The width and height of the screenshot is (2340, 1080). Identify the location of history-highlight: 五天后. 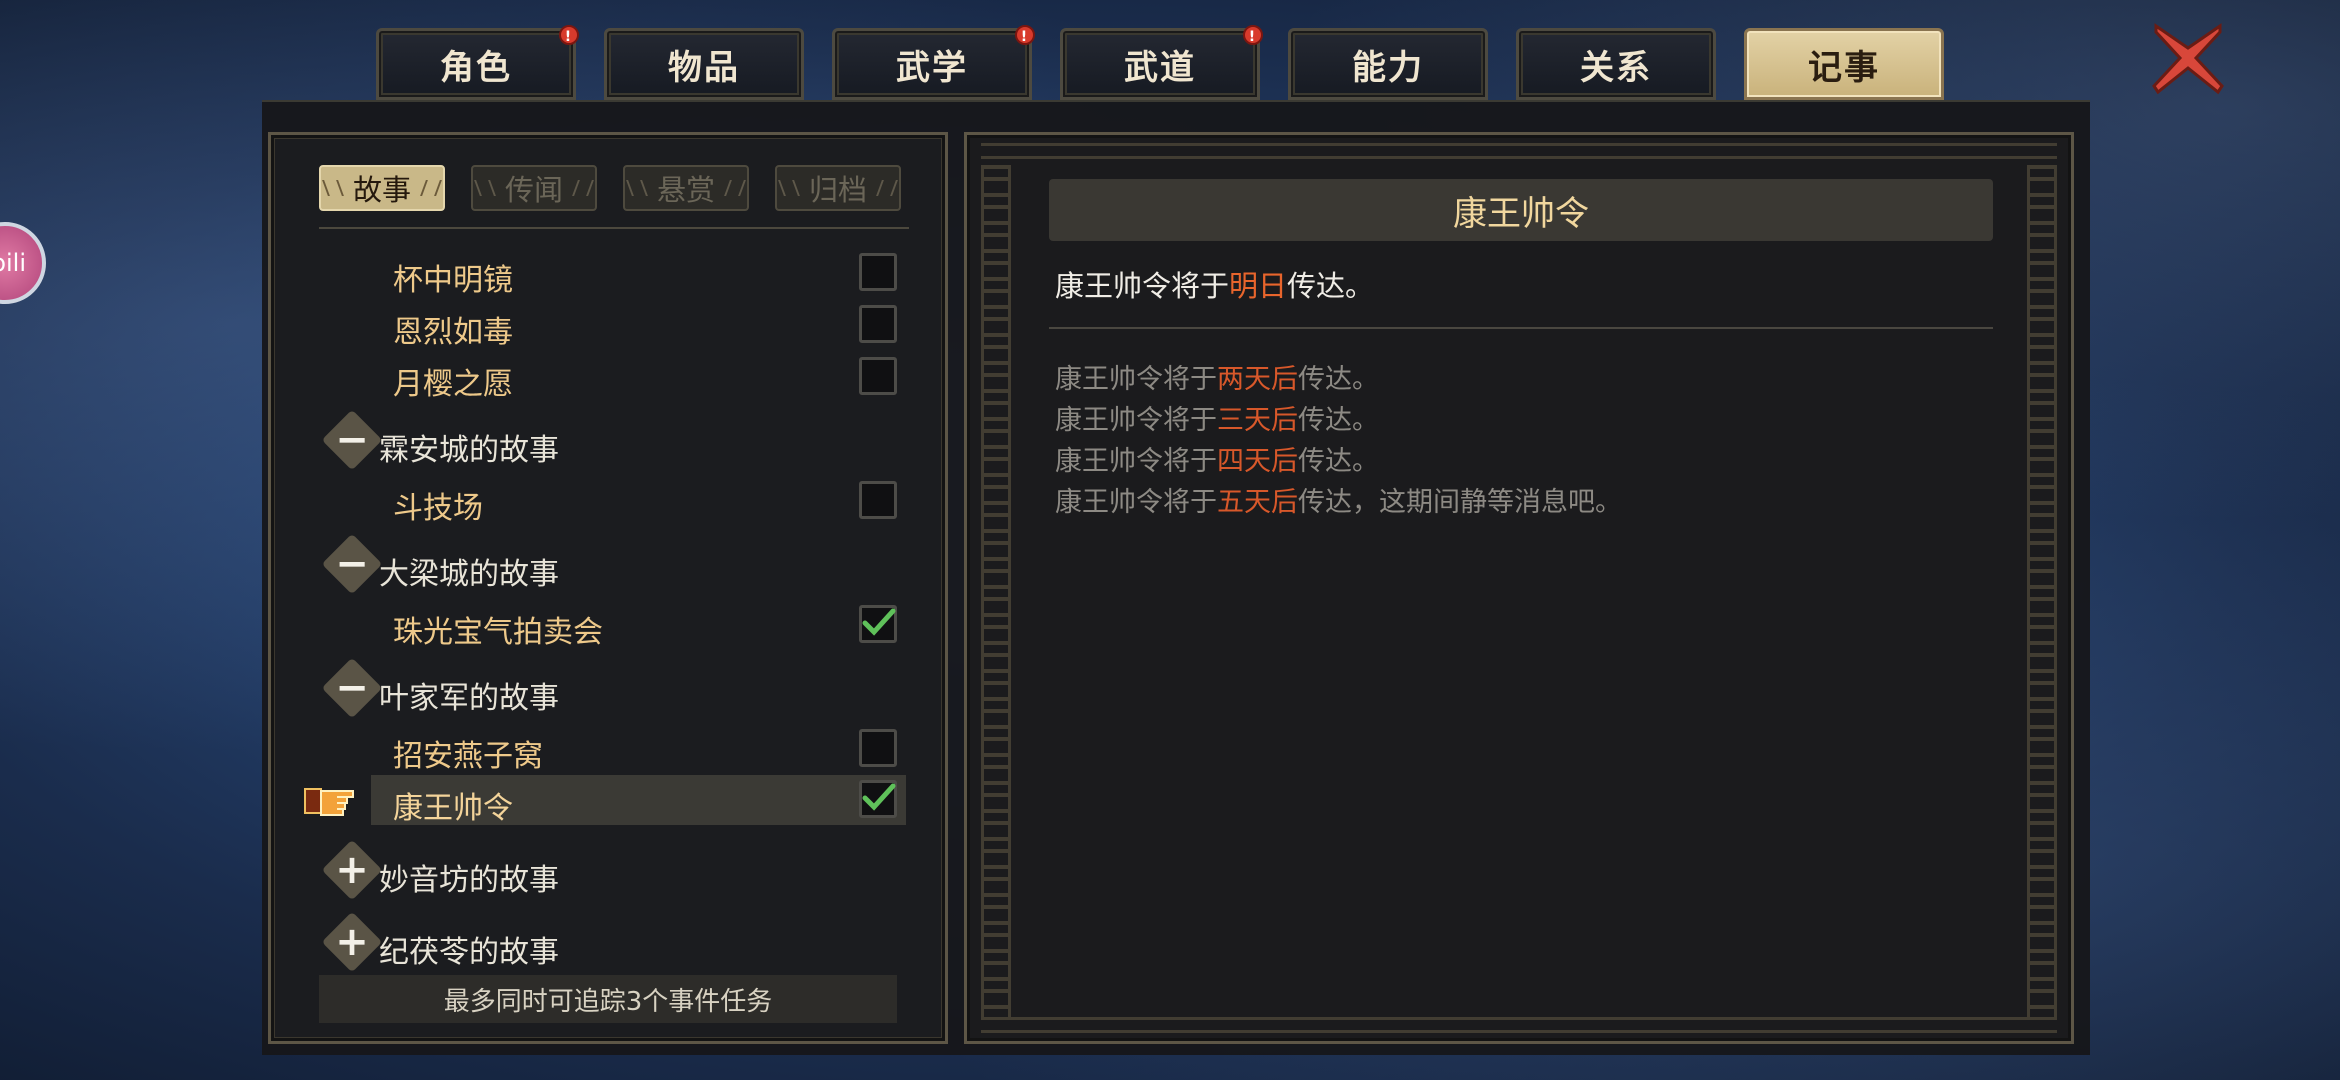
(1257, 502).